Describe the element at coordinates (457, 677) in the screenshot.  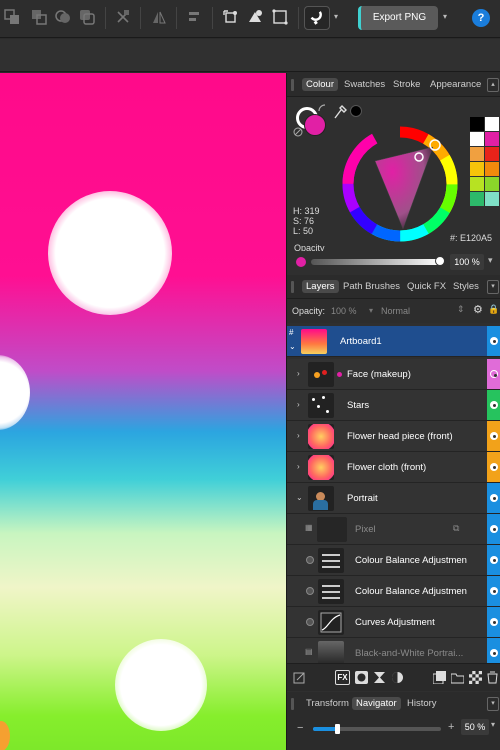
I see `add-group-icon` at that location.